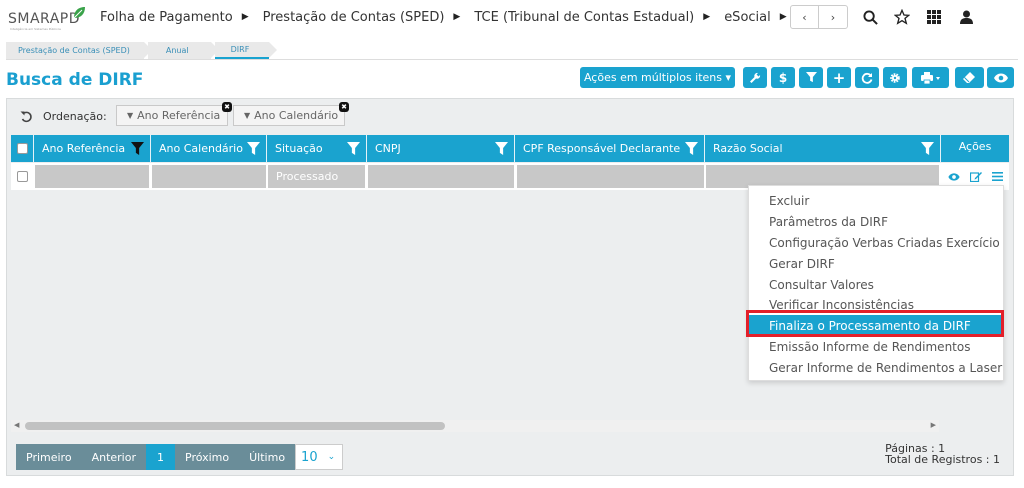 The image size is (1024, 488). Describe the element at coordinates (610, 176) in the screenshot. I see `cell-cpf` at that location.